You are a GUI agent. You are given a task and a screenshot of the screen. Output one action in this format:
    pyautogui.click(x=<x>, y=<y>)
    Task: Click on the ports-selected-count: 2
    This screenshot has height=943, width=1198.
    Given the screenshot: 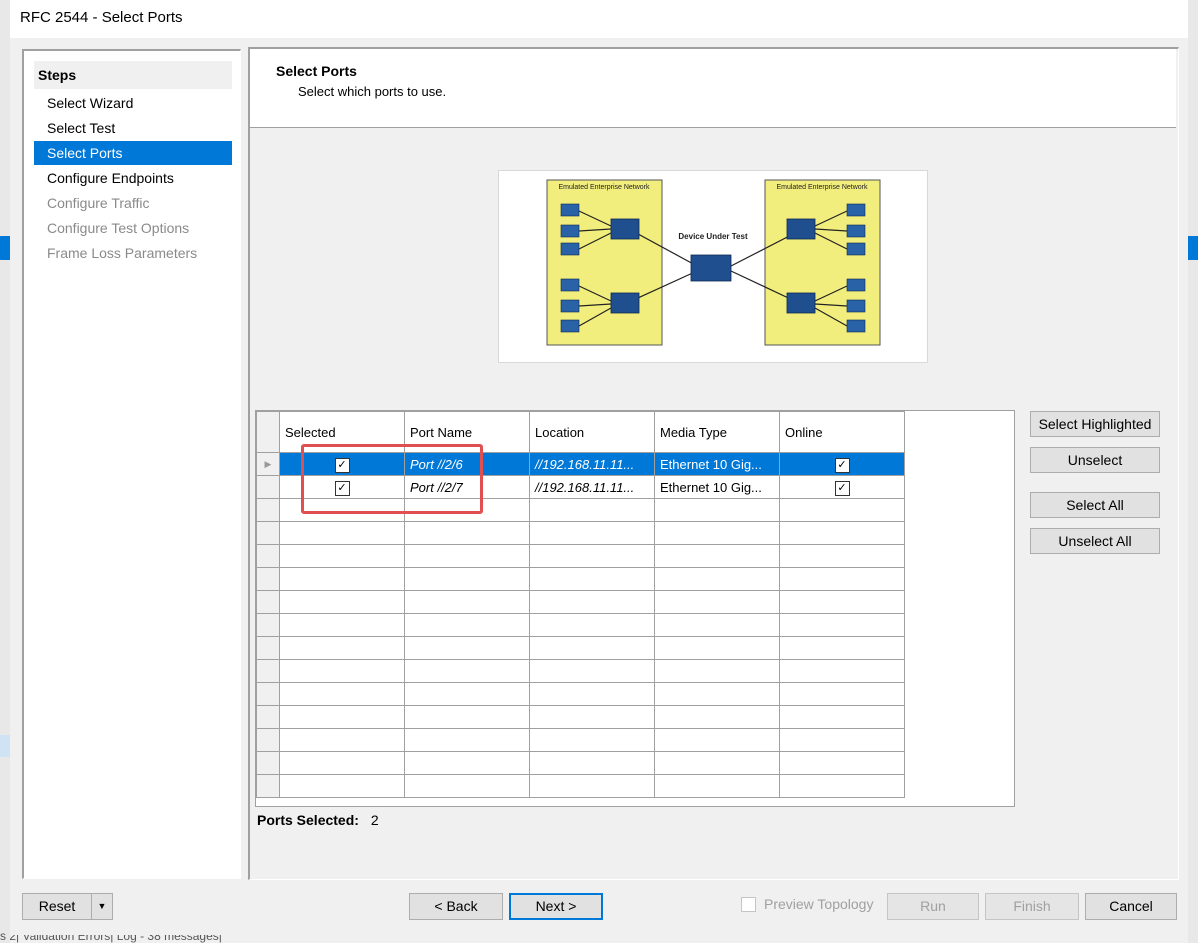 What is the action you would take?
    pyautogui.click(x=374, y=820)
    